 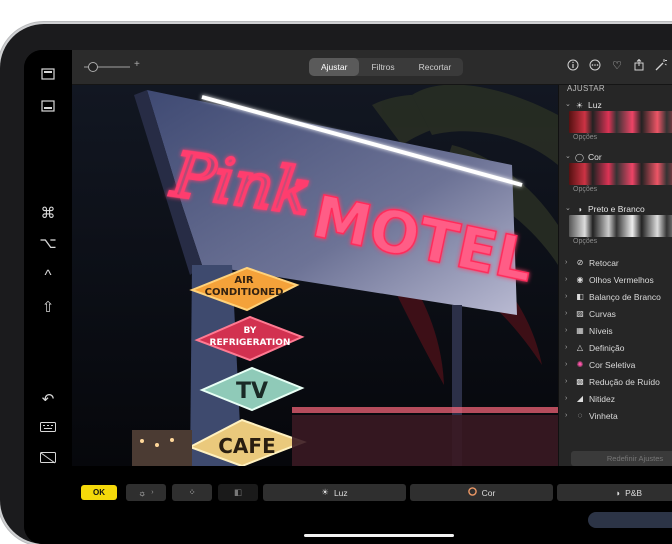 I want to click on compare-button: ◧, so click(x=238, y=492).